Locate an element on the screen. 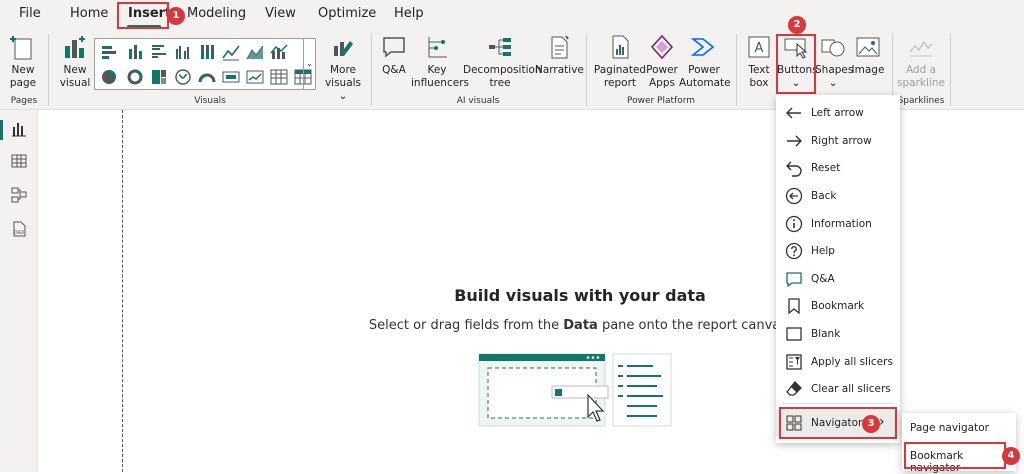 The width and height of the screenshot is (1024, 474). menu-item-blank: Blank is located at coordinates (838, 334).